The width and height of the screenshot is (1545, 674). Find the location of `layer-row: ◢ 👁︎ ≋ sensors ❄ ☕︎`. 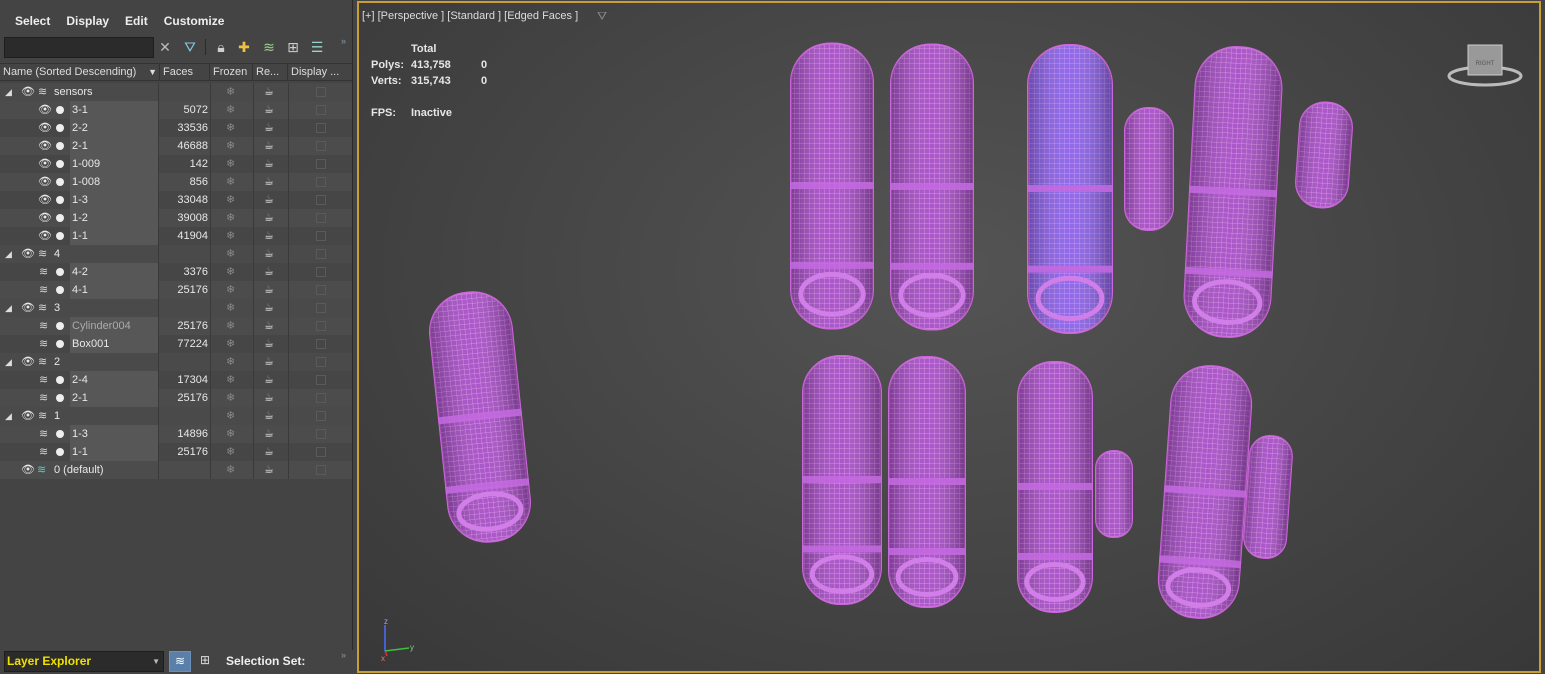

layer-row: ◢ 👁︎ ≋ sensors ❄ ☕︎ is located at coordinates (176, 92).